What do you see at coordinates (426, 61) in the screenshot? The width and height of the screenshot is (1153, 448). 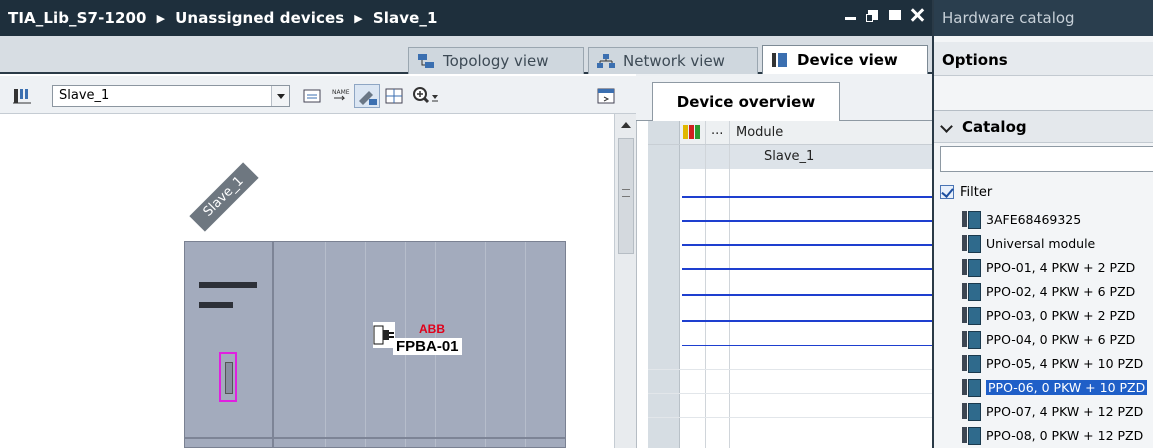 I see `topology-icon` at bounding box center [426, 61].